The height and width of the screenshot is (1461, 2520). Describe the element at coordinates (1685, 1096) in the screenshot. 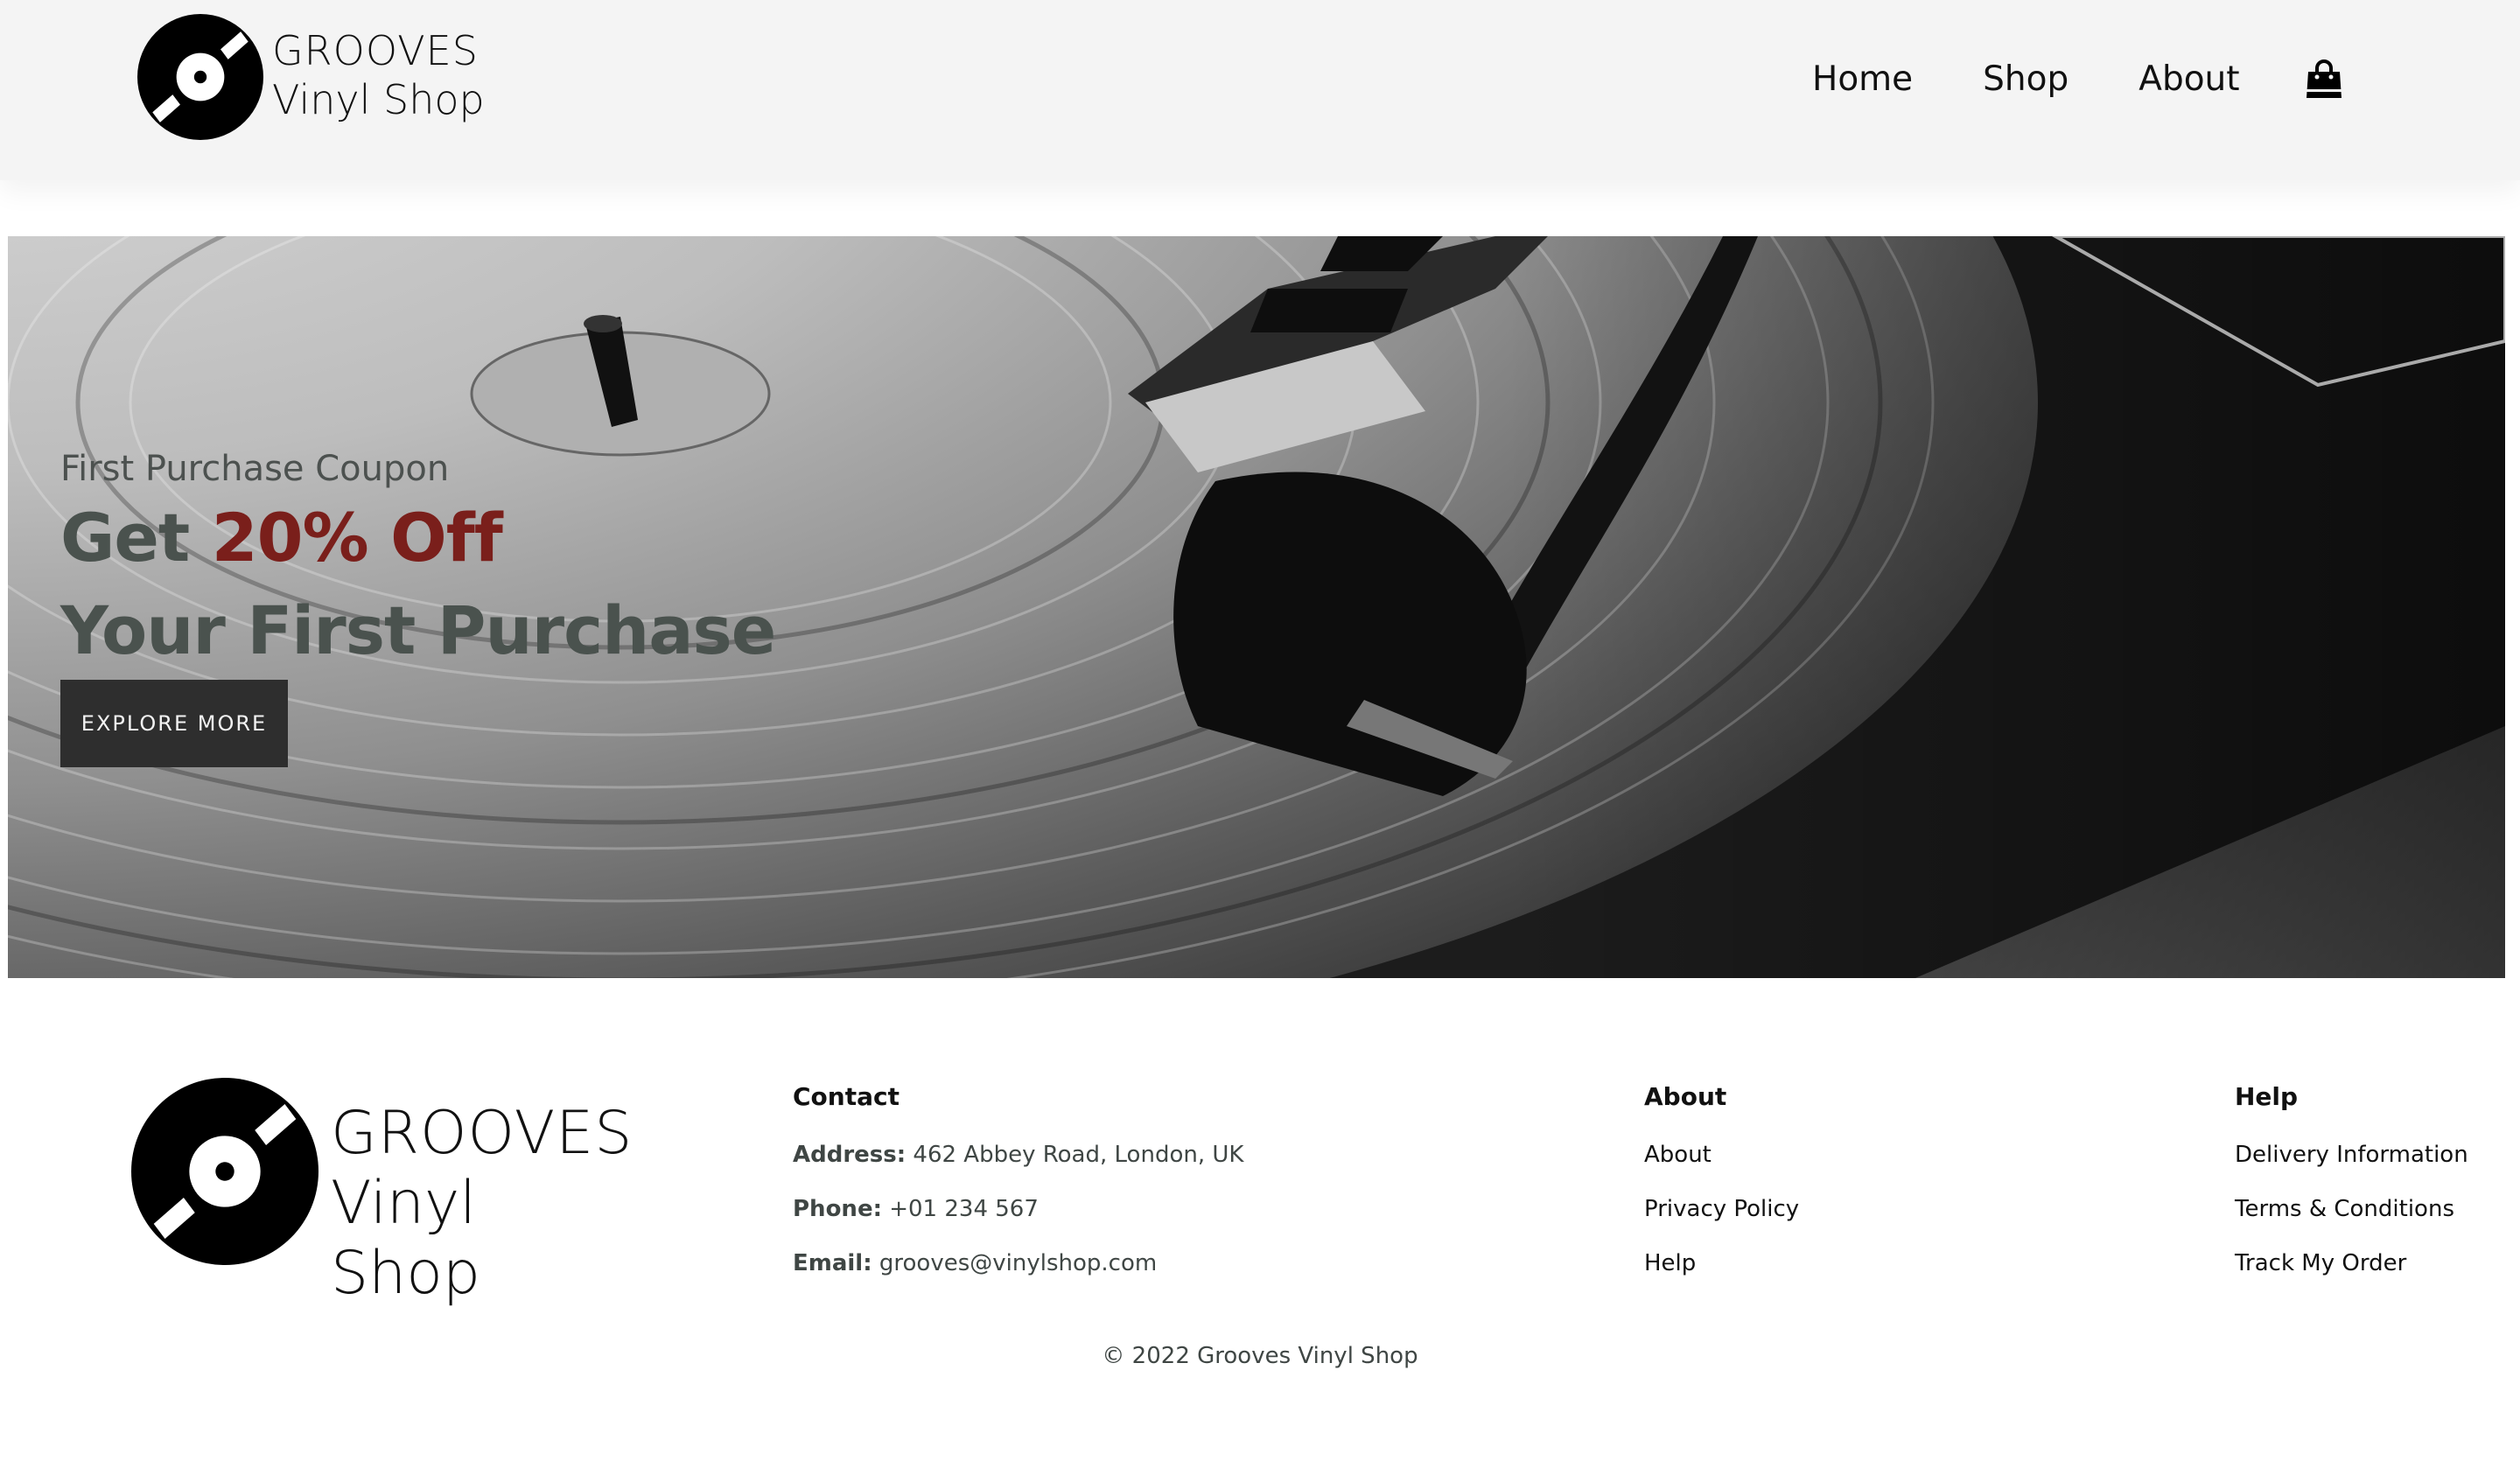

I see `about-heading: About` at that location.